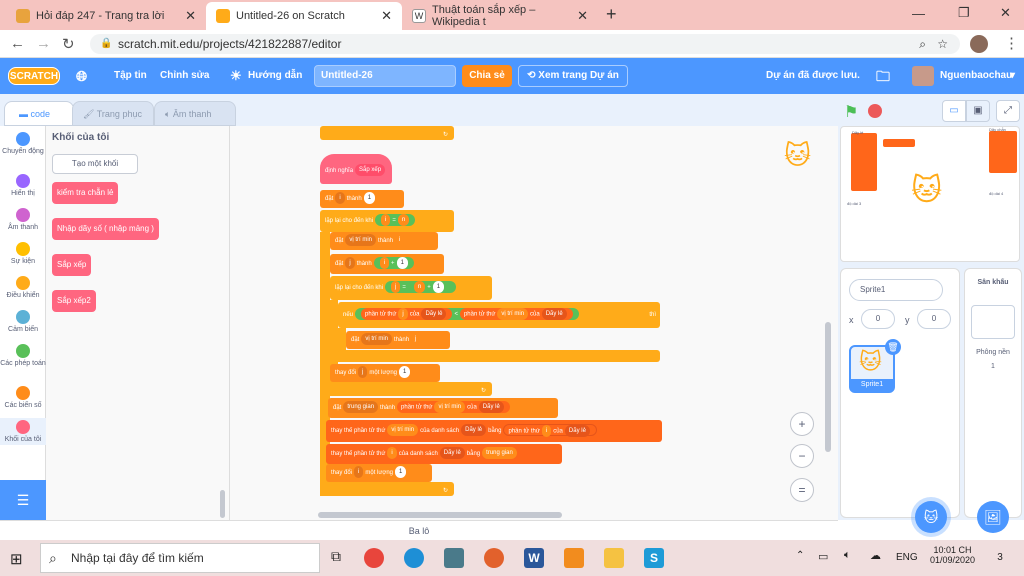 The height and width of the screenshot is (576, 1024). What do you see at coordinates (1005, 13) in the screenshot?
I see `close-window-icon: ✕` at bounding box center [1005, 13].